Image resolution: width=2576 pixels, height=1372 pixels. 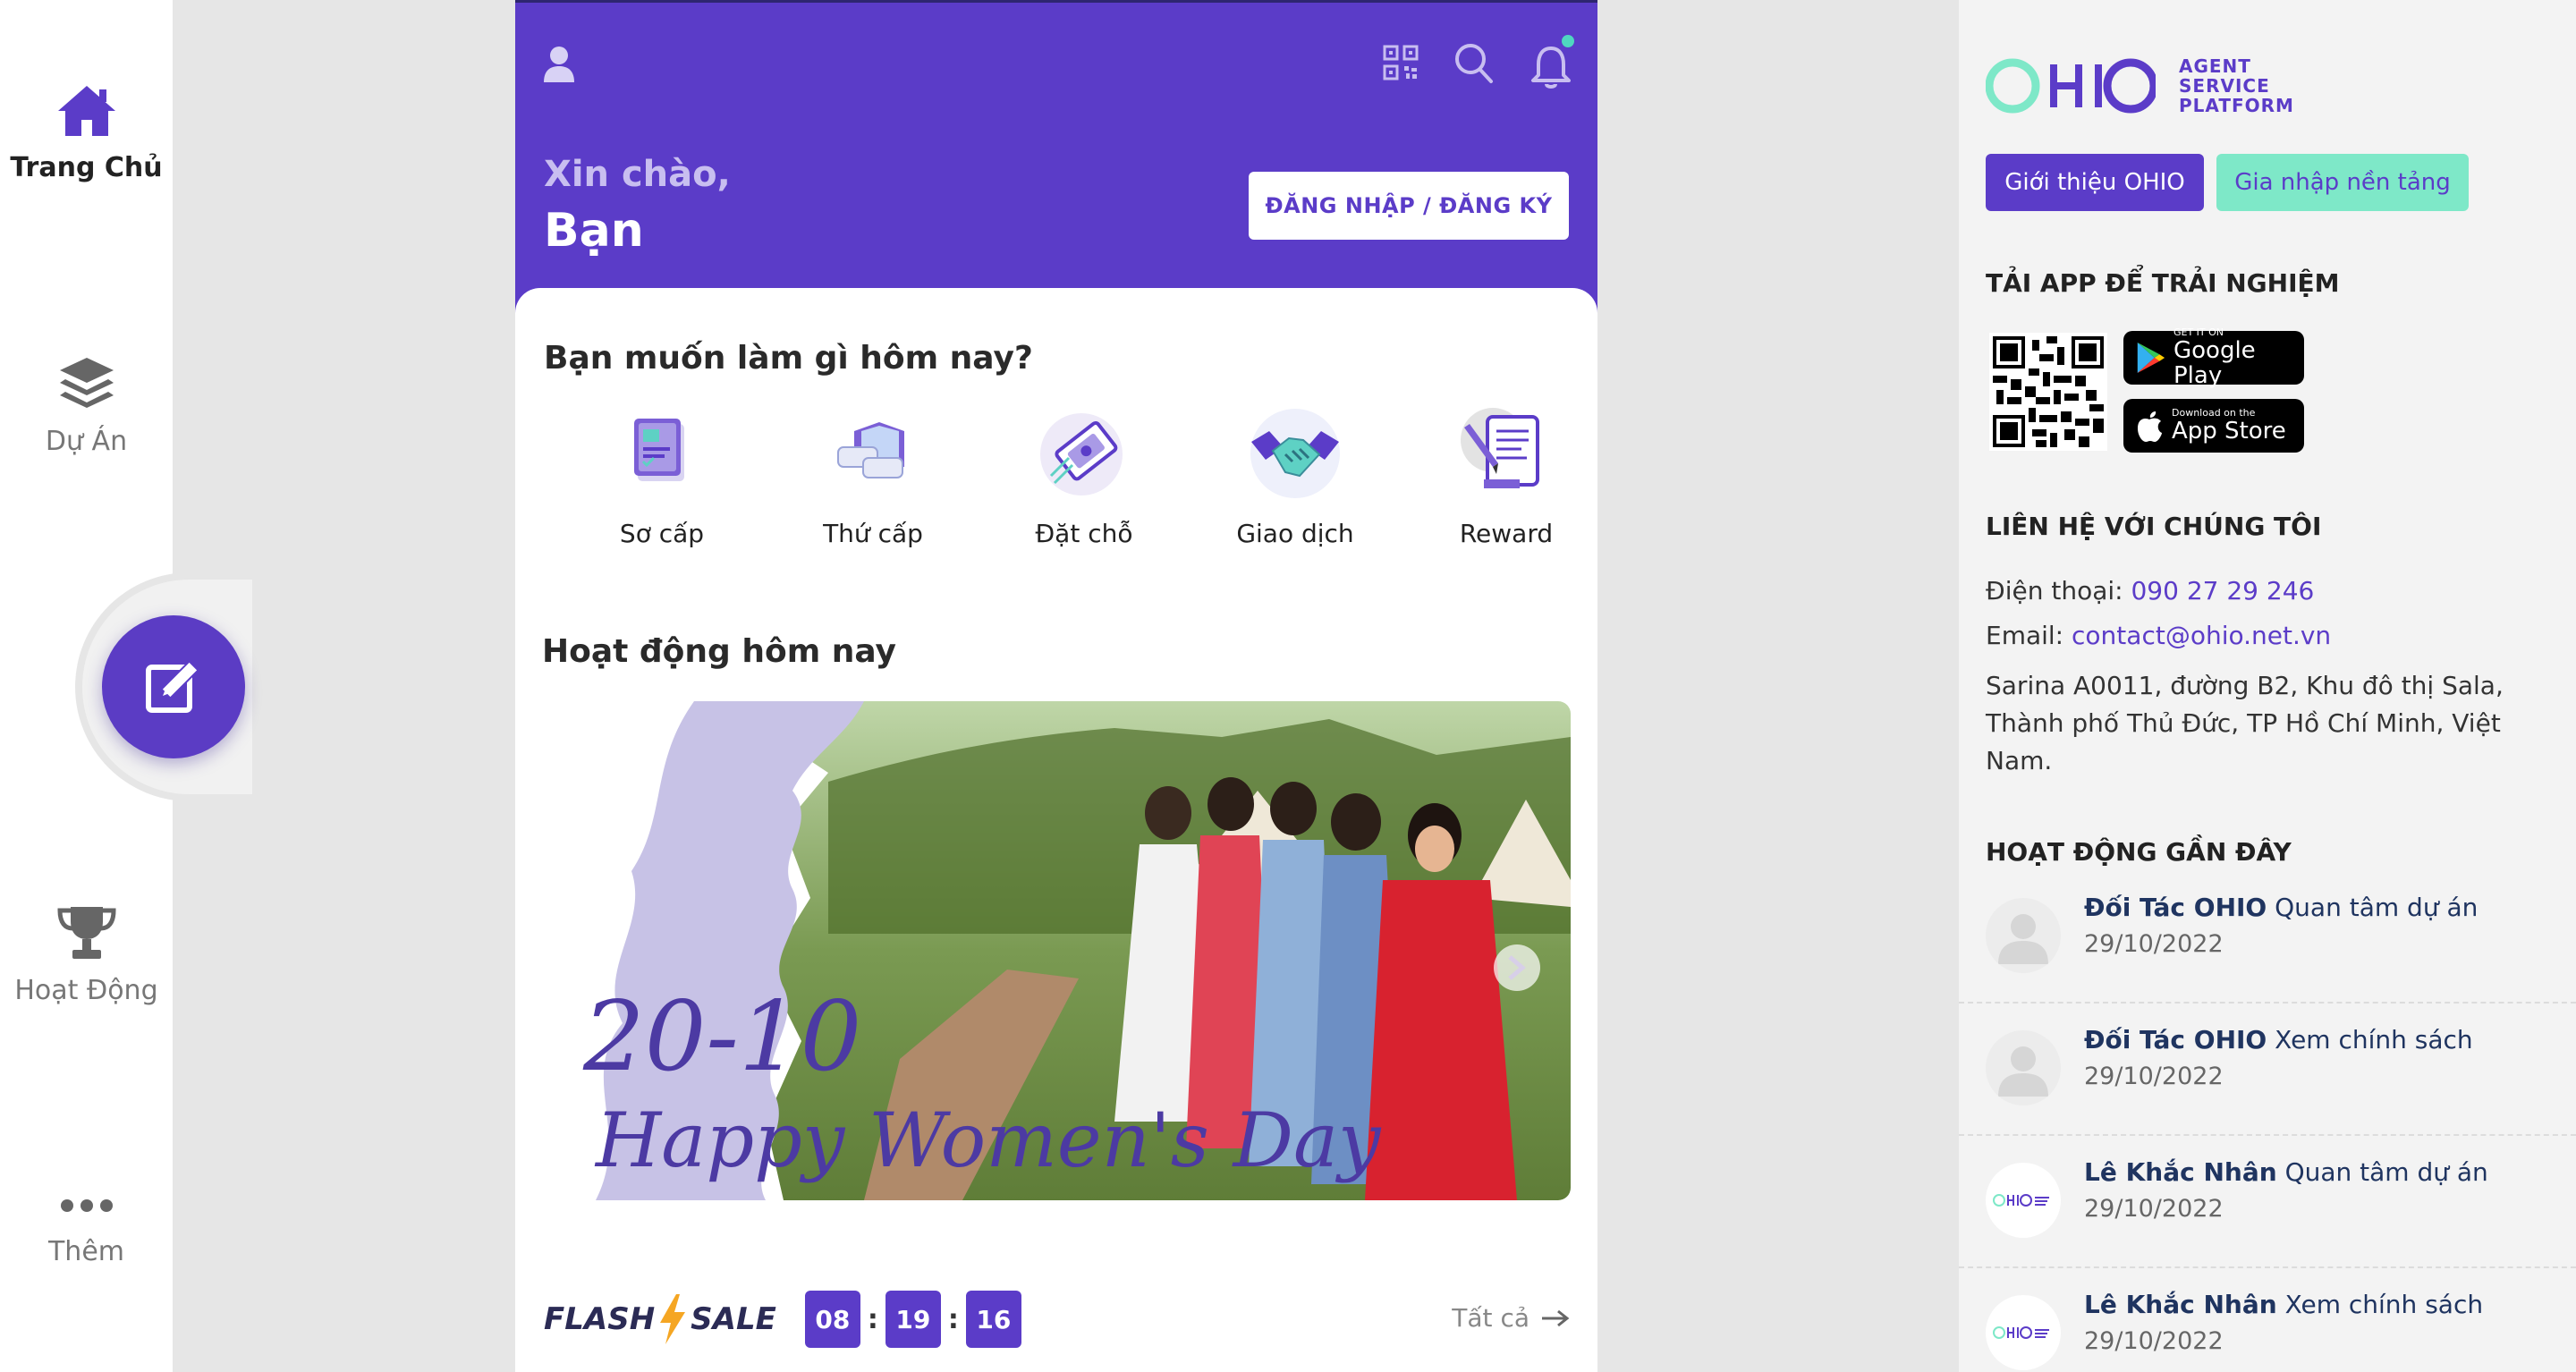 What do you see at coordinates (788, 358) in the screenshot?
I see `question-title: Bạn muốn làm gì hôm nay?` at bounding box center [788, 358].